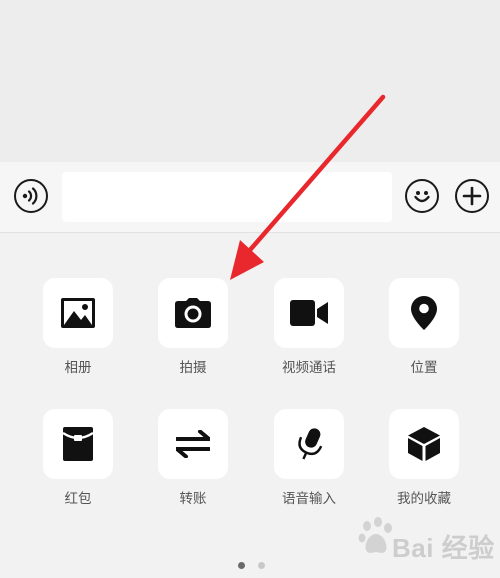 This screenshot has height=578, width=500. I want to click on red-packet-tile, so click(78, 444).